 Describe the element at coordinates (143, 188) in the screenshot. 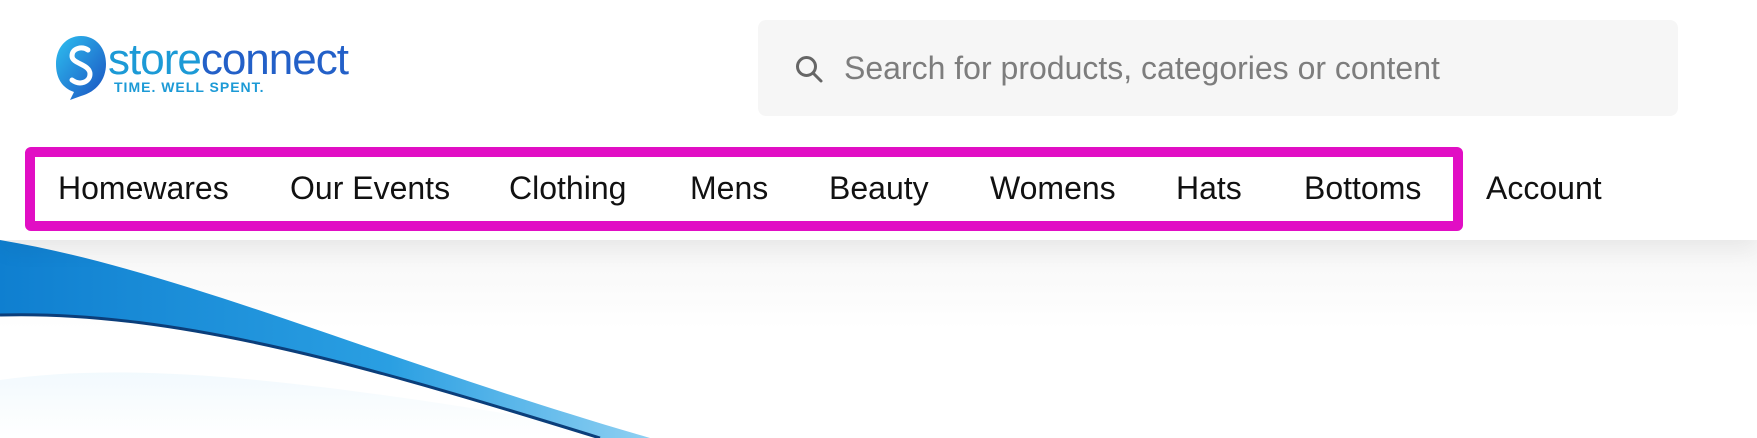

I see `nav-item-homewares: Homewares` at that location.